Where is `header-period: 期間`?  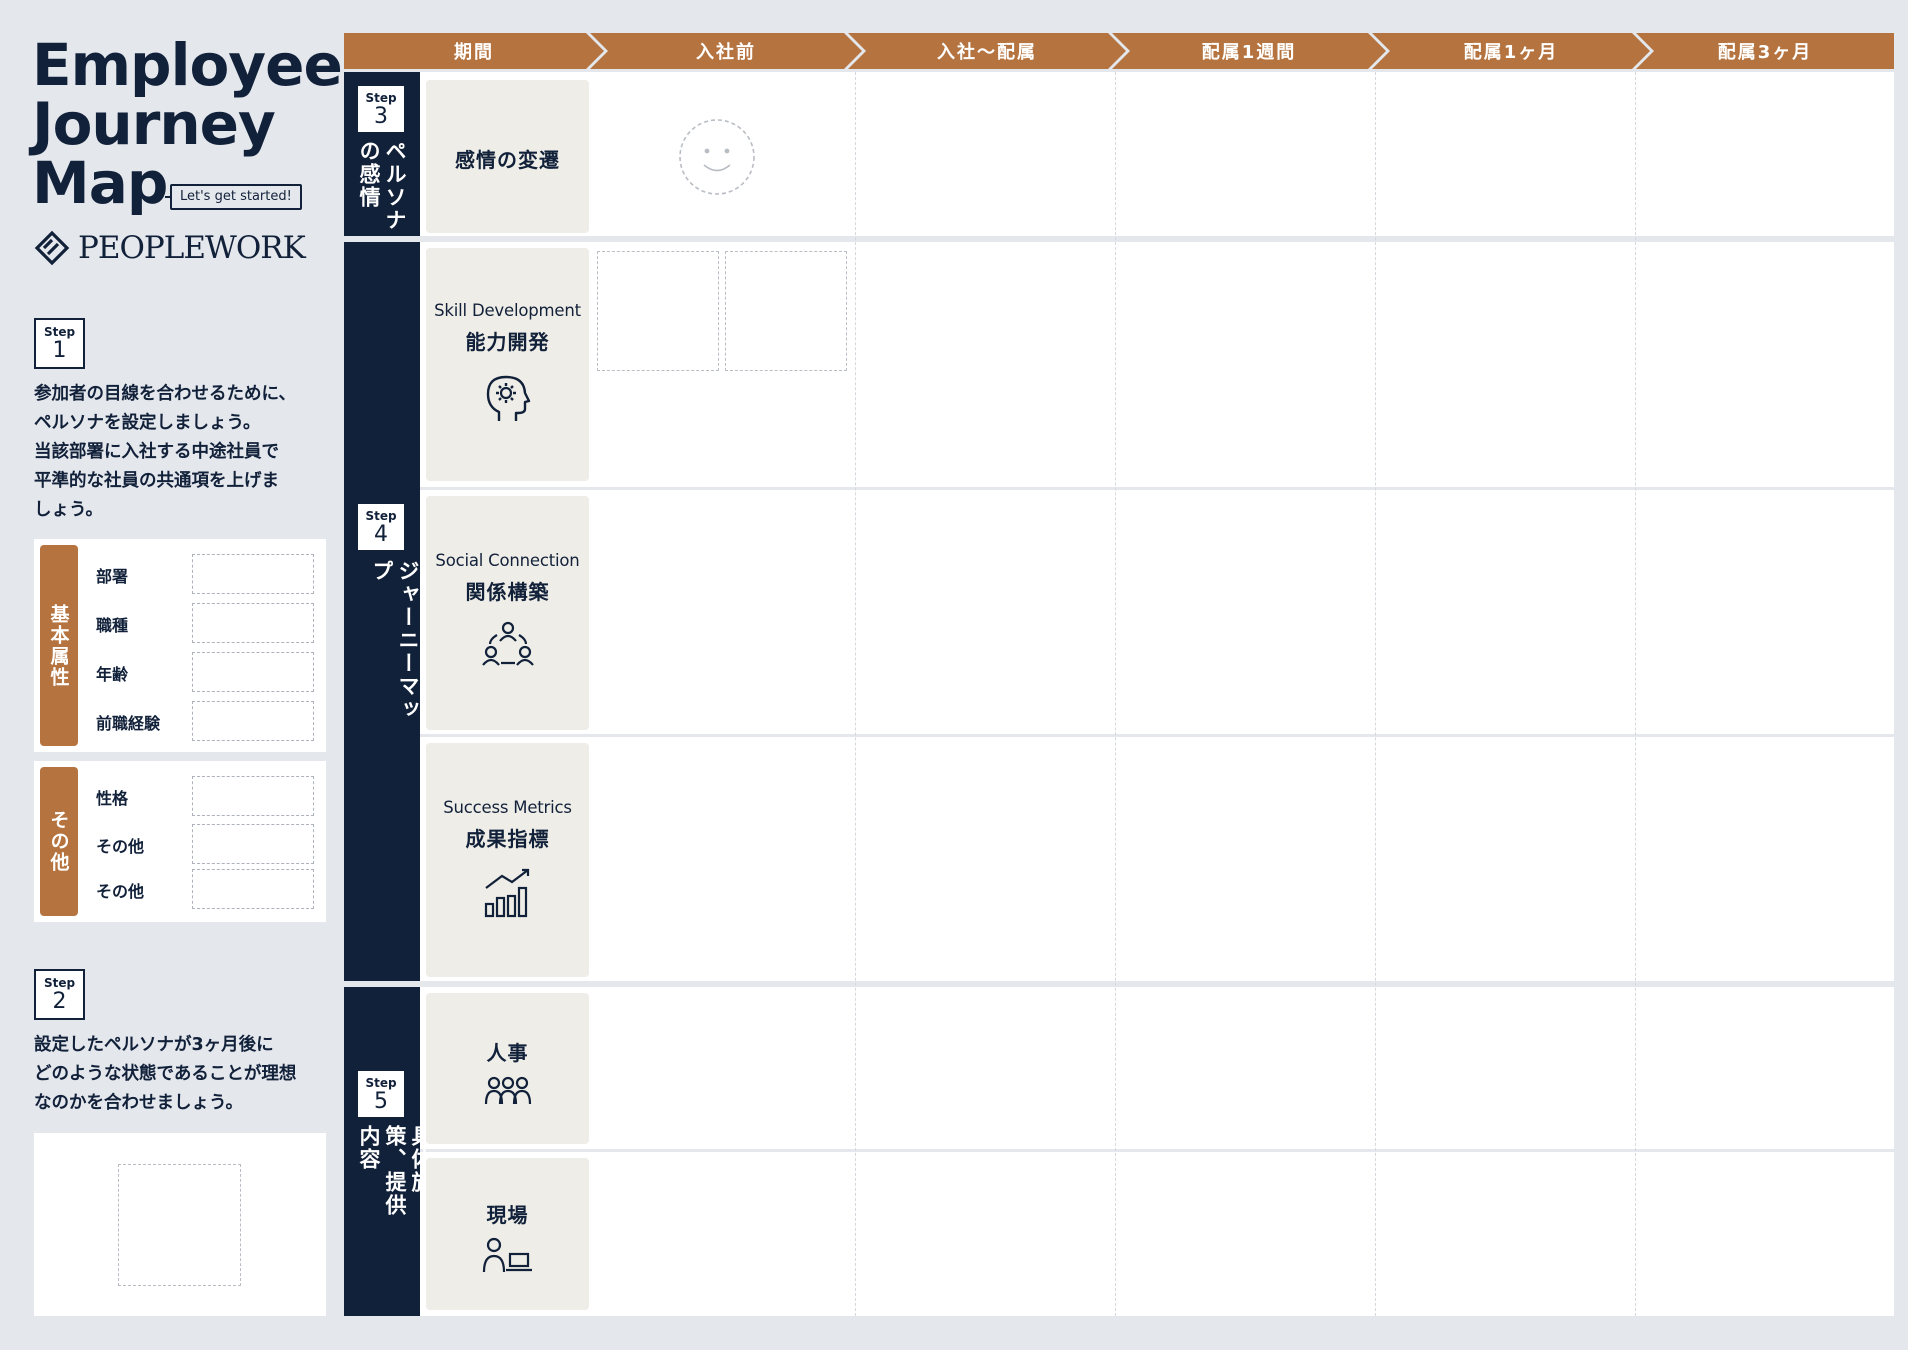 header-period: 期間 is located at coordinates (474, 51).